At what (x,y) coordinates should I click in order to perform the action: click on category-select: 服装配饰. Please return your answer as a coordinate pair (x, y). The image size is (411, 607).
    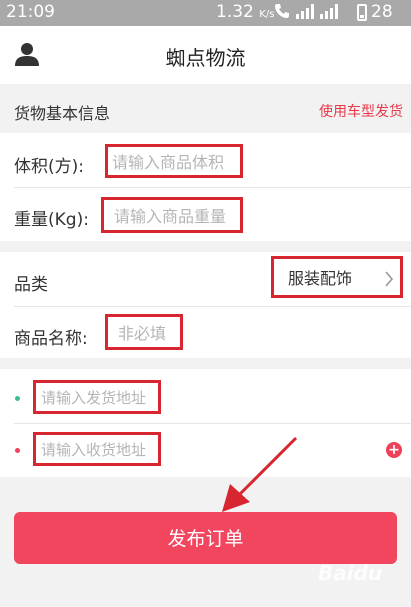
    Looking at the image, I should click on (337, 277).